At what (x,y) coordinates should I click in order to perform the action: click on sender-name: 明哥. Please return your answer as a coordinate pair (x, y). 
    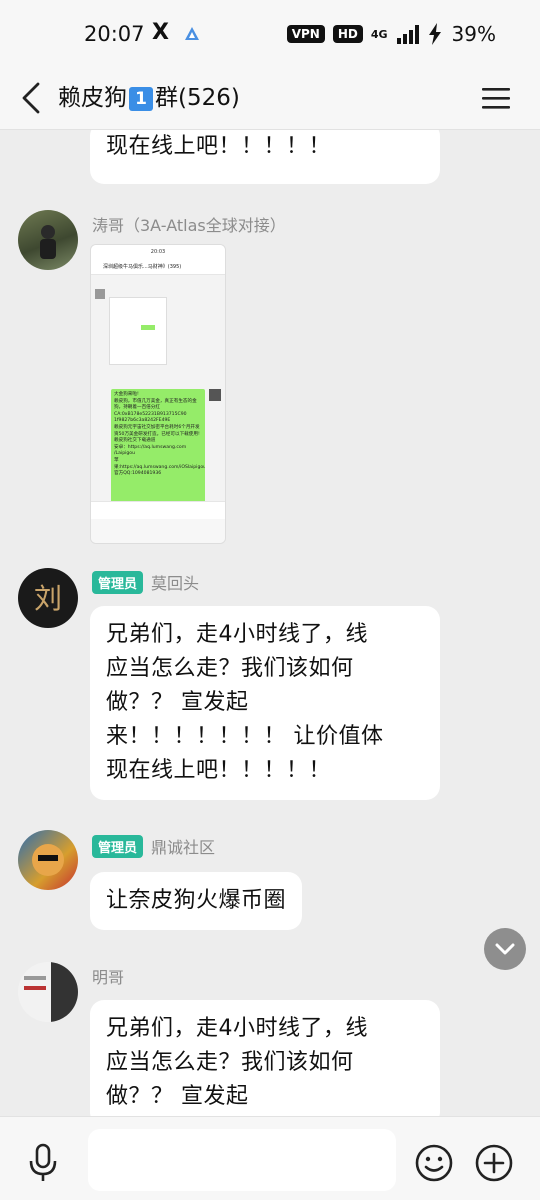
    Looking at the image, I should click on (108, 976).